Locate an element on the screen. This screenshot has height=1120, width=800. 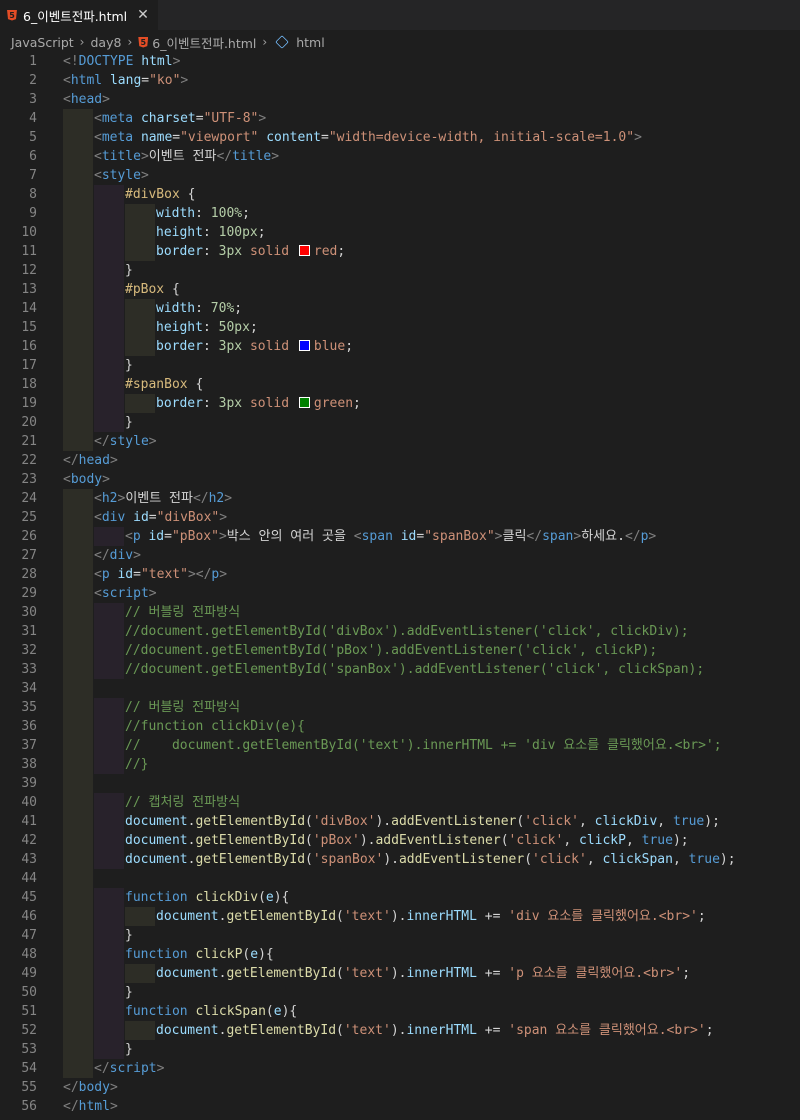
code-line: 27 </div> is located at coordinates (400, 555).